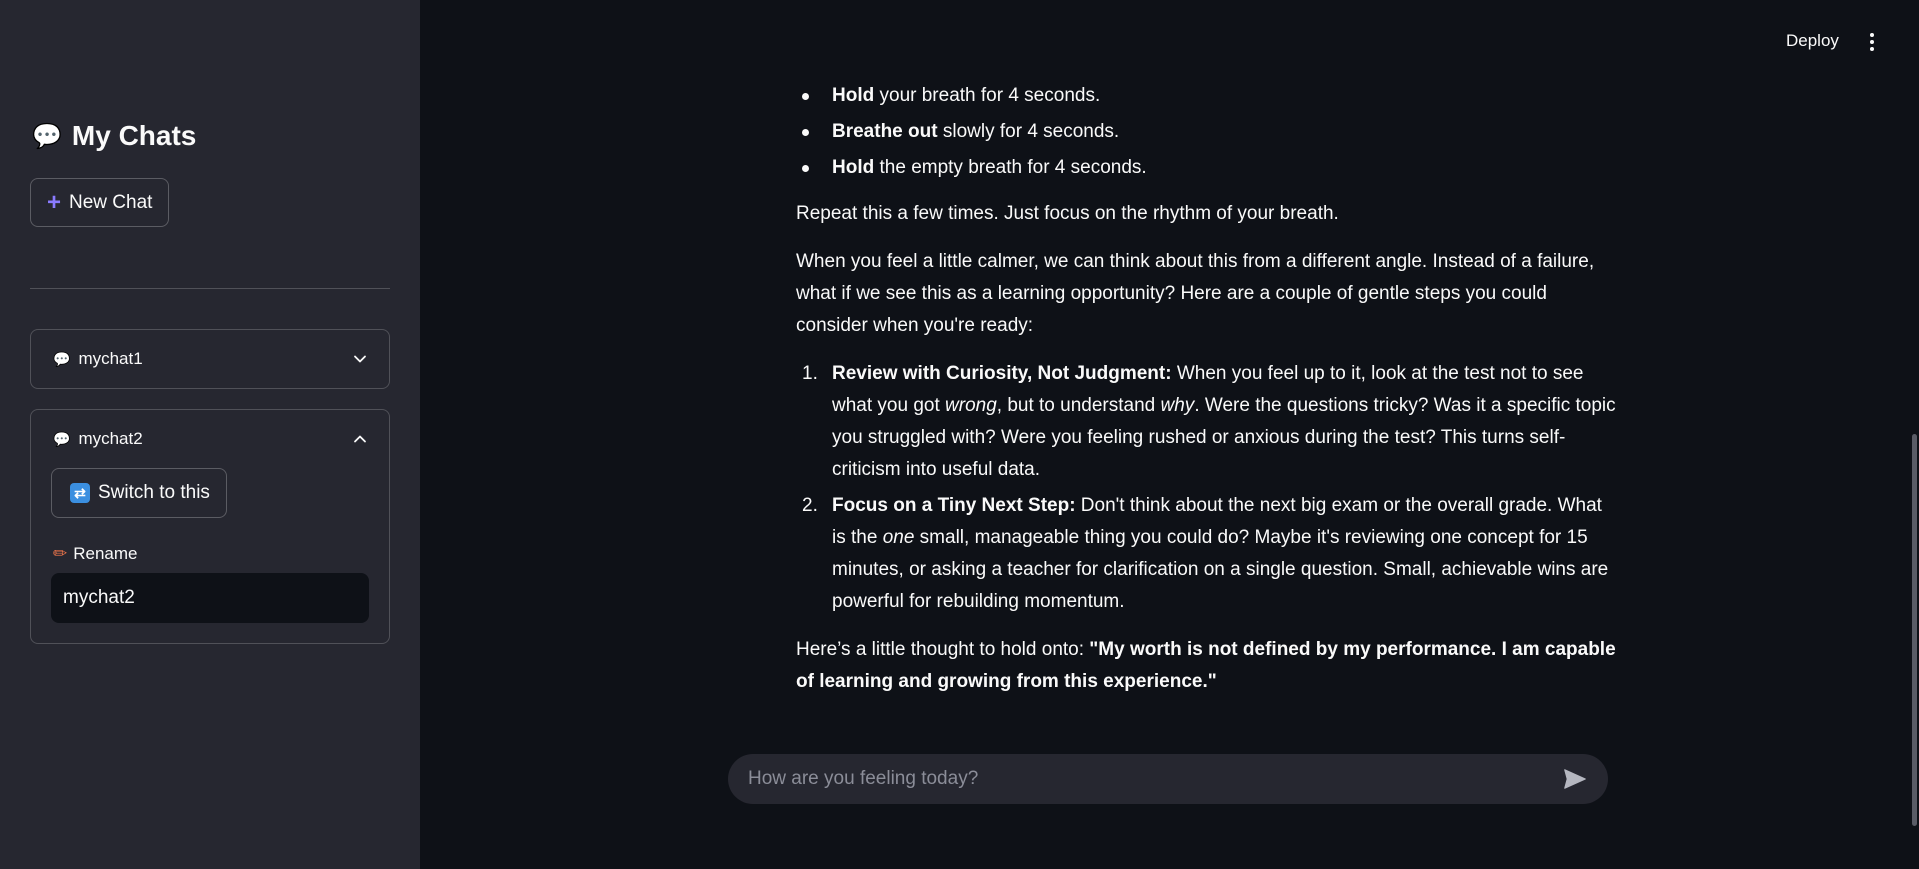 The height and width of the screenshot is (869, 1919). Describe the element at coordinates (1010, 167) in the screenshot. I see `bullet-text: the empty breath for 4 seconds.` at that location.